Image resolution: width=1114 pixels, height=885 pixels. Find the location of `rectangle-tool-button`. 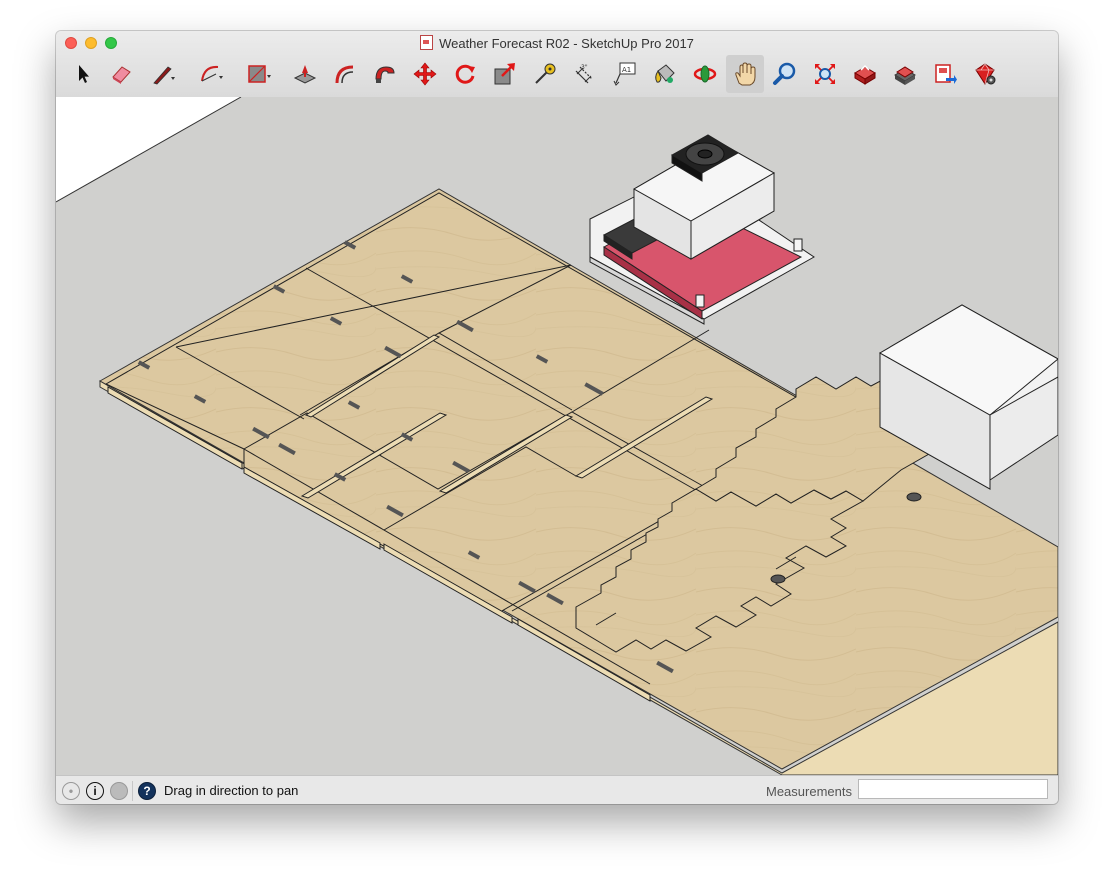

rectangle-tool-button is located at coordinates (259, 74).